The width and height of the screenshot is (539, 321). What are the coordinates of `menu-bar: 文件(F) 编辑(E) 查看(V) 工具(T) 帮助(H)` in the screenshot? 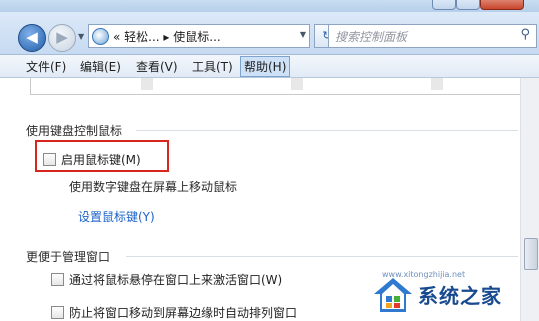 It's located at (269, 66).